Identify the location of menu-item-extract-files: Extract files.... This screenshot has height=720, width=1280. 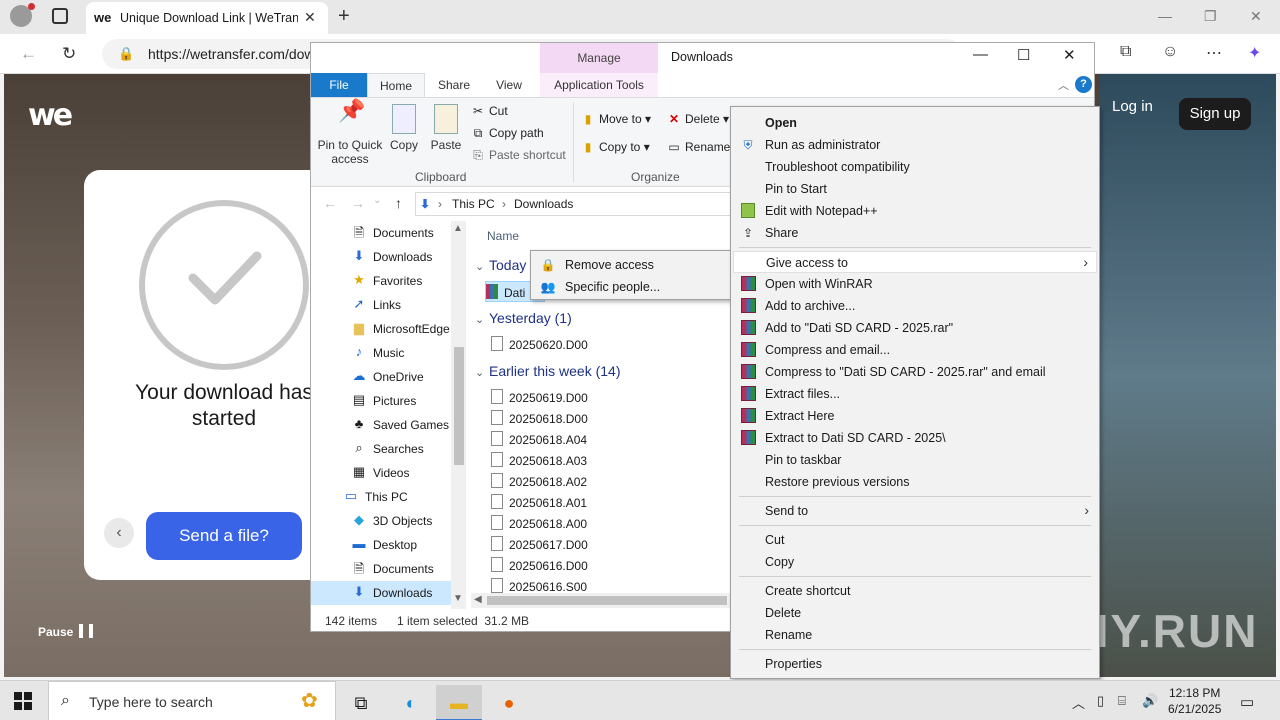
(915, 394).